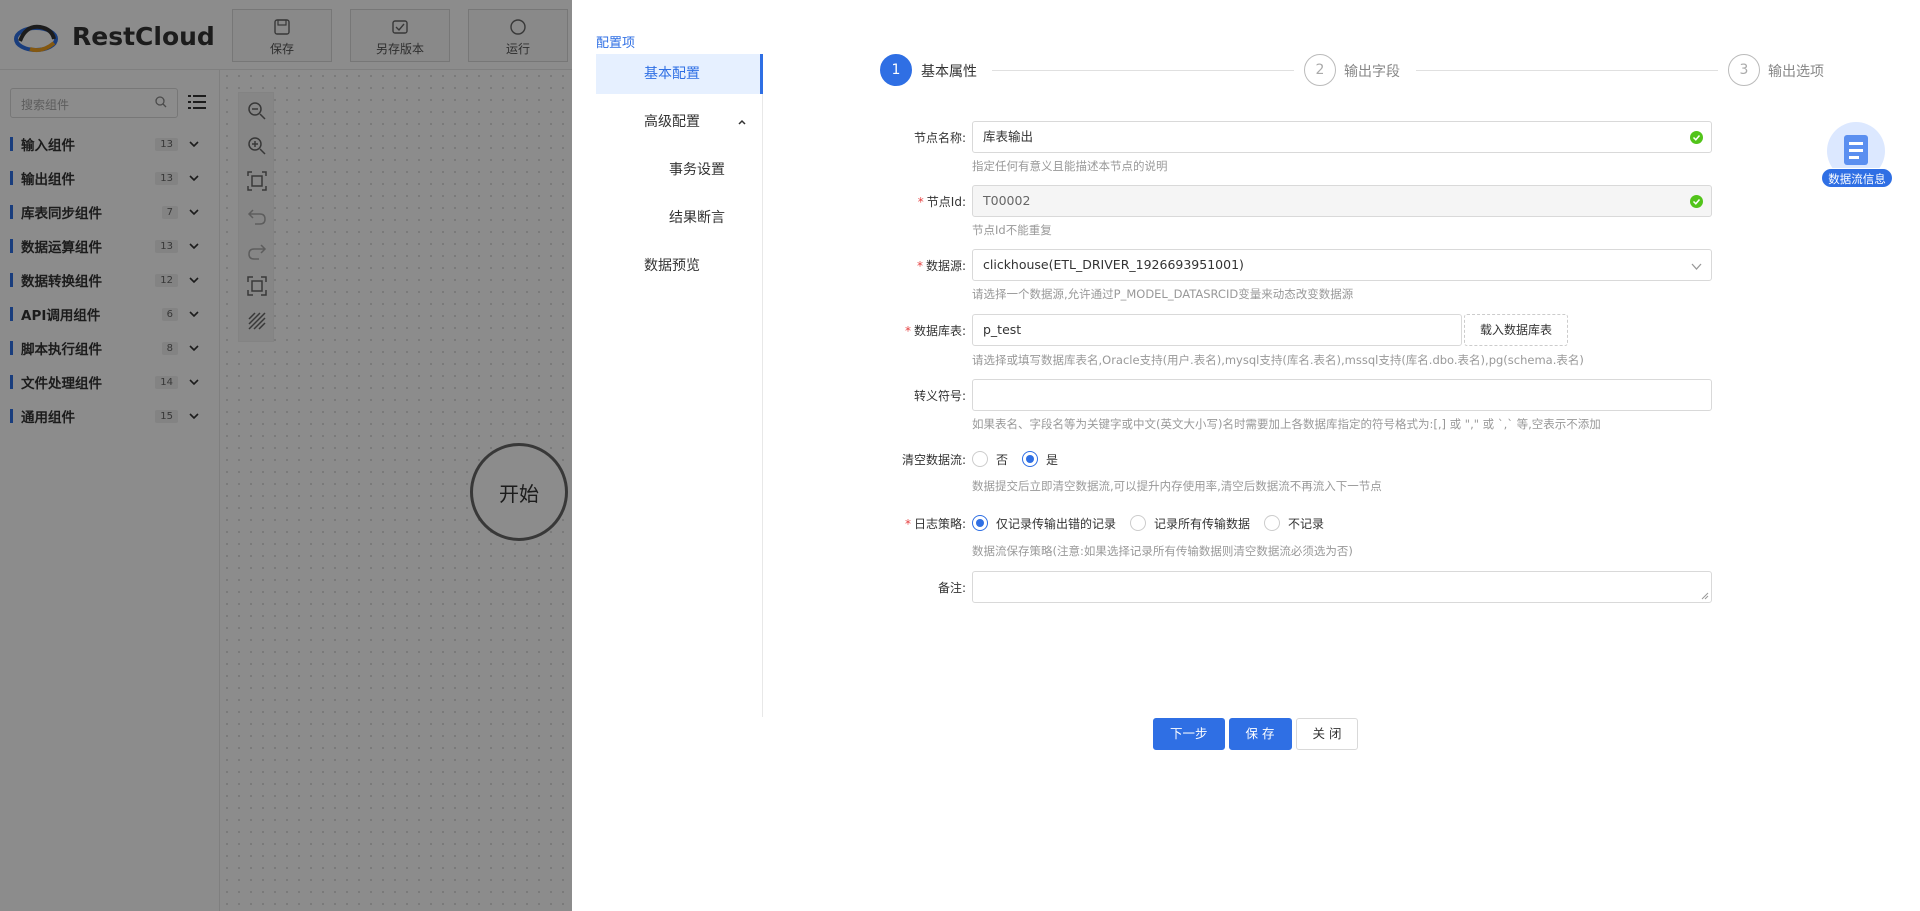 The height and width of the screenshot is (911, 1920). Describe the element at coordinates (1796, 71) in the screenshot. I see `step-3-label: 输出选项` at that location.